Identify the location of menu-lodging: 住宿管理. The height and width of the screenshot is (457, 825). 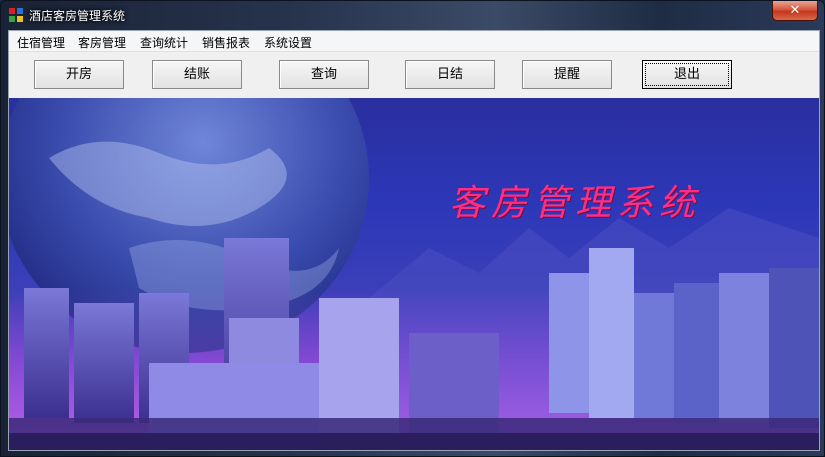
(41, 42).